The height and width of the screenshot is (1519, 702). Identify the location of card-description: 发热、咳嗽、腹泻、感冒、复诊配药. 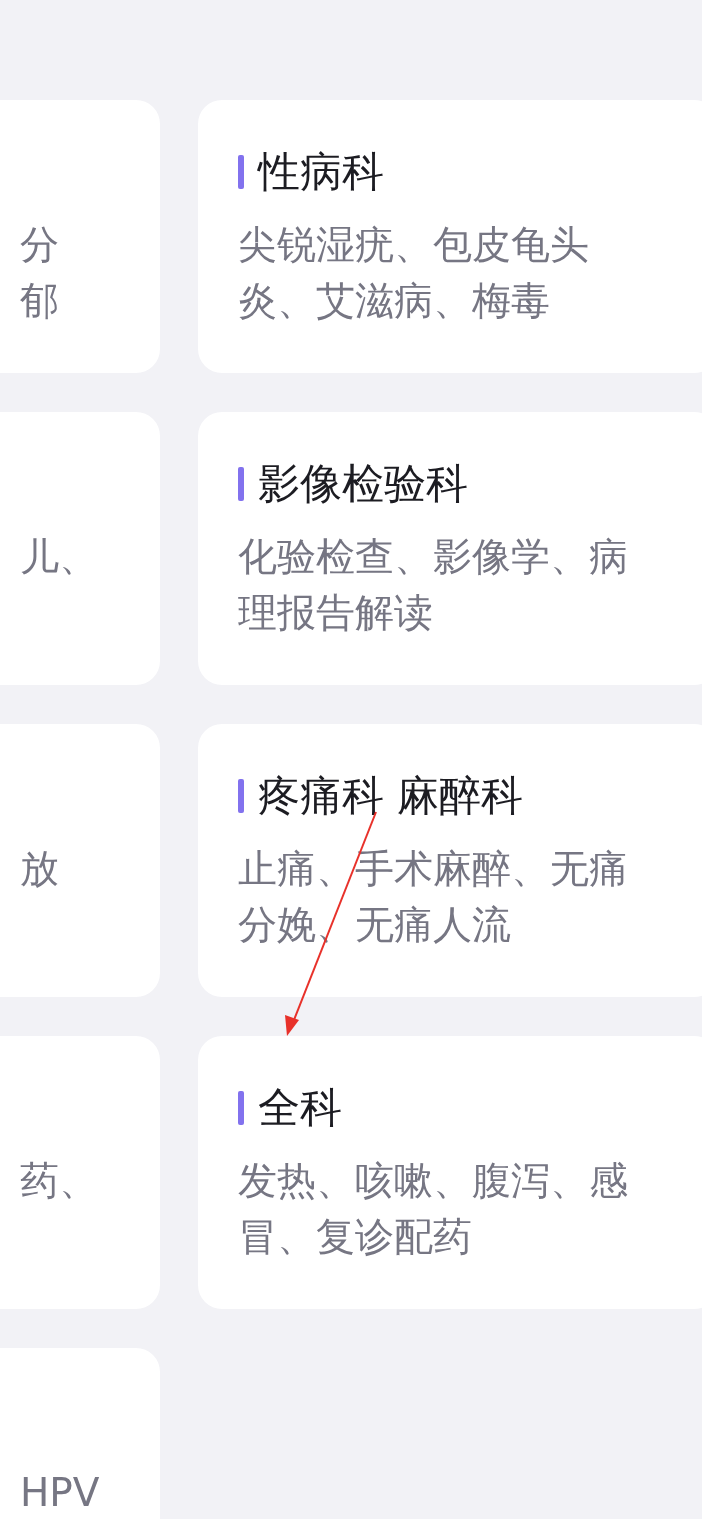
(433, 1209).